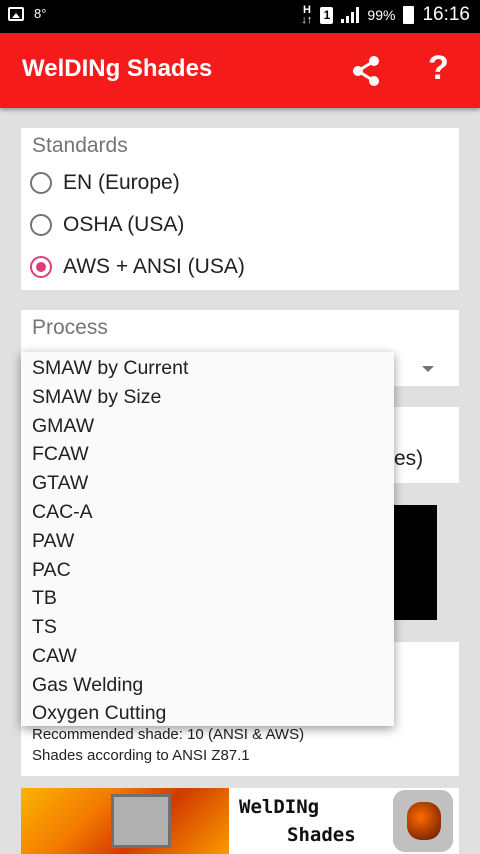 This screenshot has width=480, height=854. Describe the element at coordinates (438, 68) in the screenshot. I see `help-icon: ?` at that location.